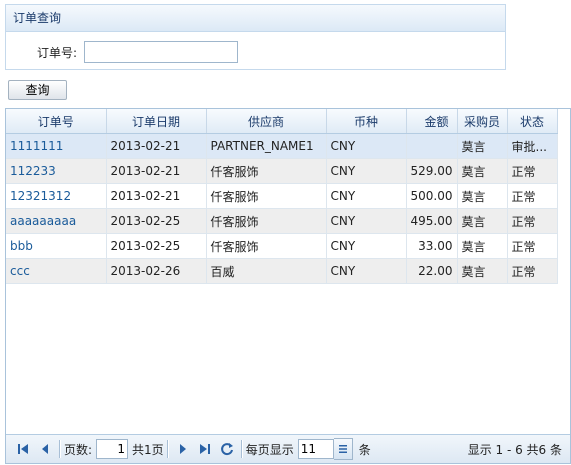 The image size is (571, 465). Describe the element at coordinates (432, 271) in the screenshot. I see `amount-cell: 22.00` at that location.